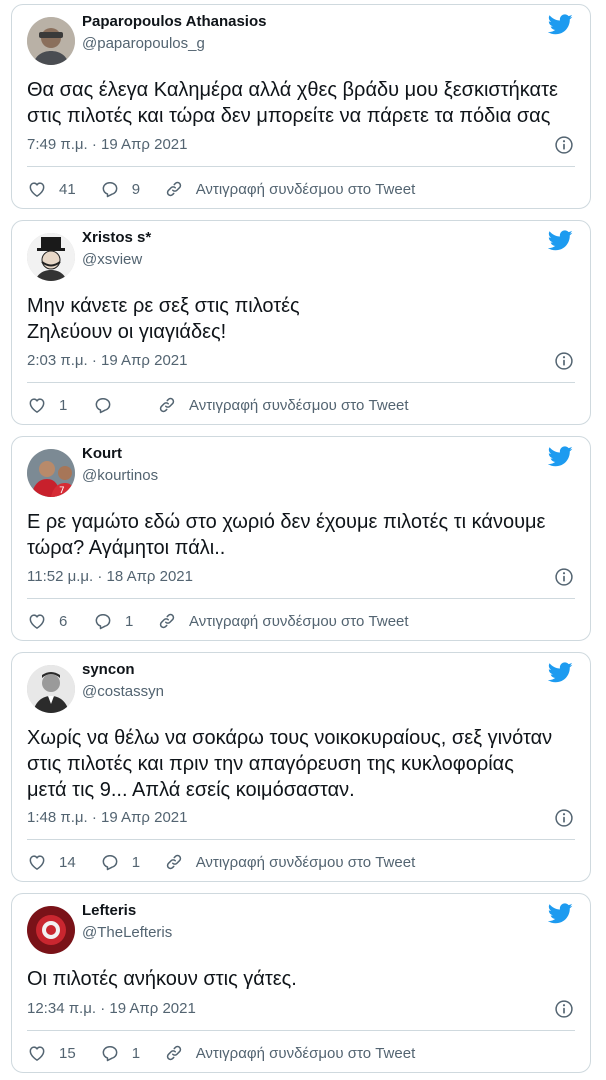 The width and height of the screenshot is (606, 1080). Describe the element at coordinates (51, 473) in the screenshot. I see `avatar: 7` at that location.